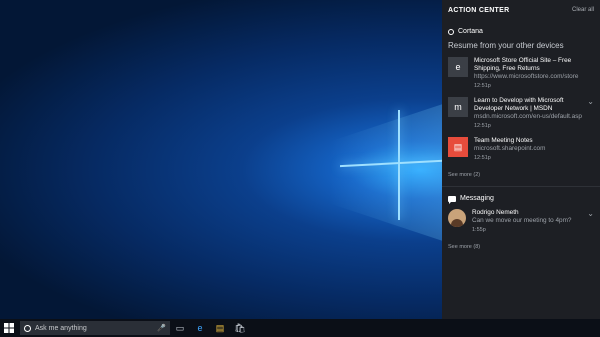  I want to click on msdn-icon: m, so click(458, 107).